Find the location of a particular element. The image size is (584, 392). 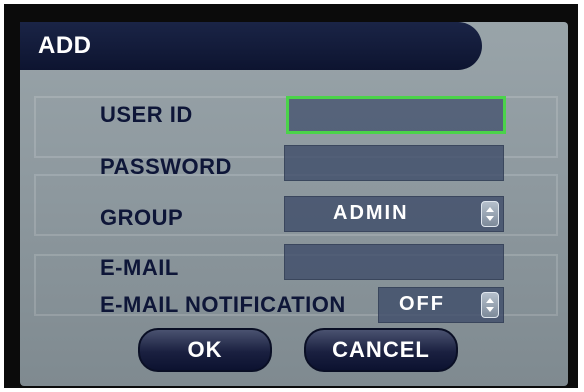

cancel-button: CANCEL is located at coordinates (381, 350).